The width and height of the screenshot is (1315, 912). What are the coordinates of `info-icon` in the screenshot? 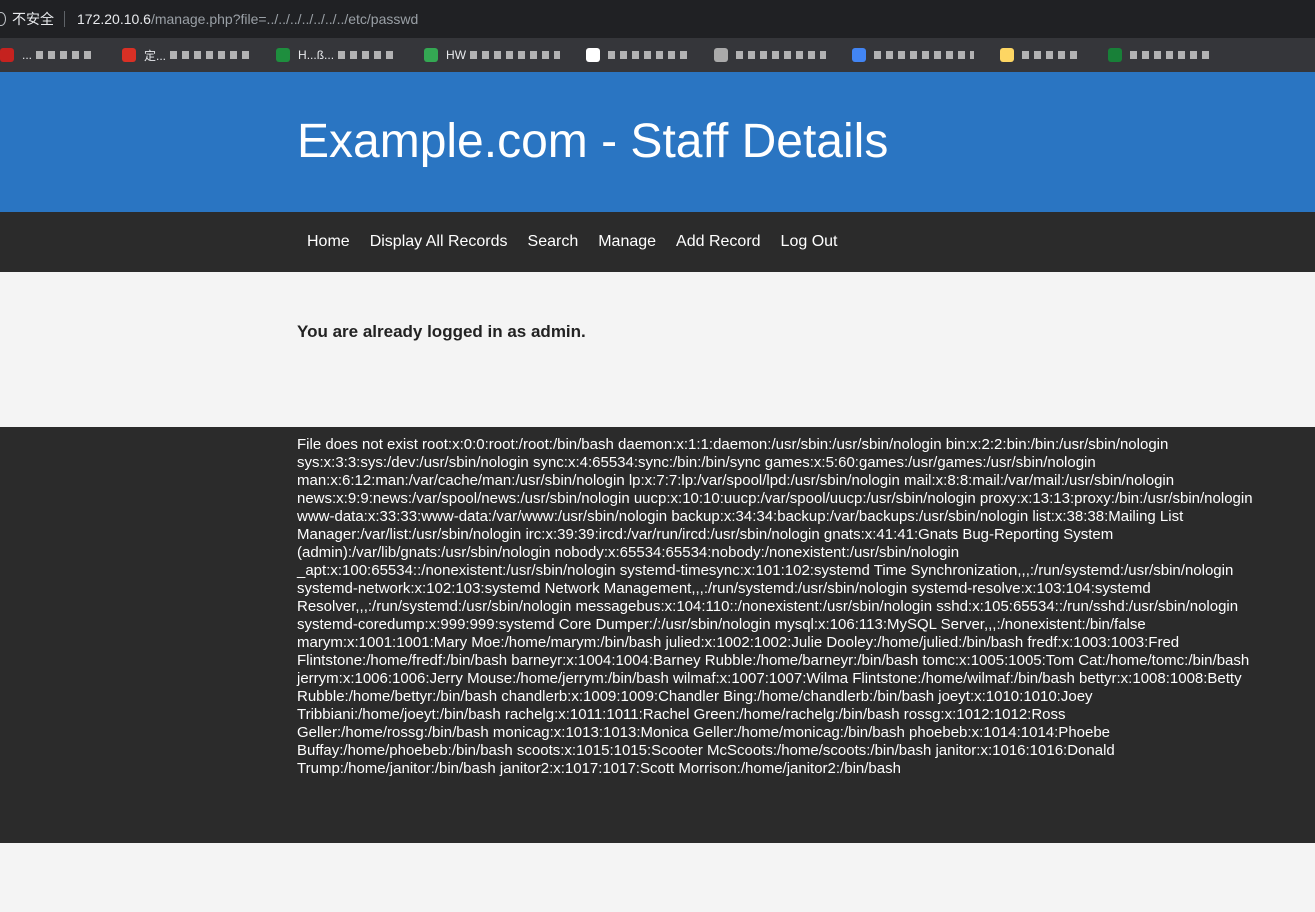 It's located at (3, 19).